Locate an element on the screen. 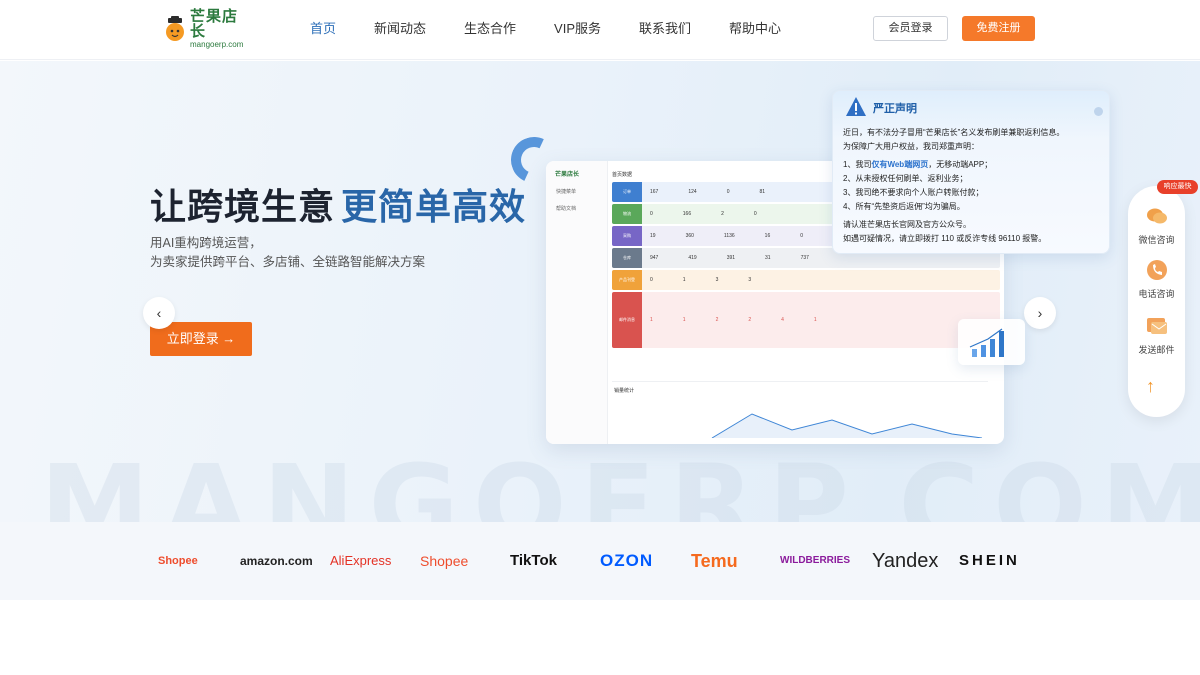  notice-footer: 请认准芒果店长官网及官方公众号。 is located at coordinates (907, 224).